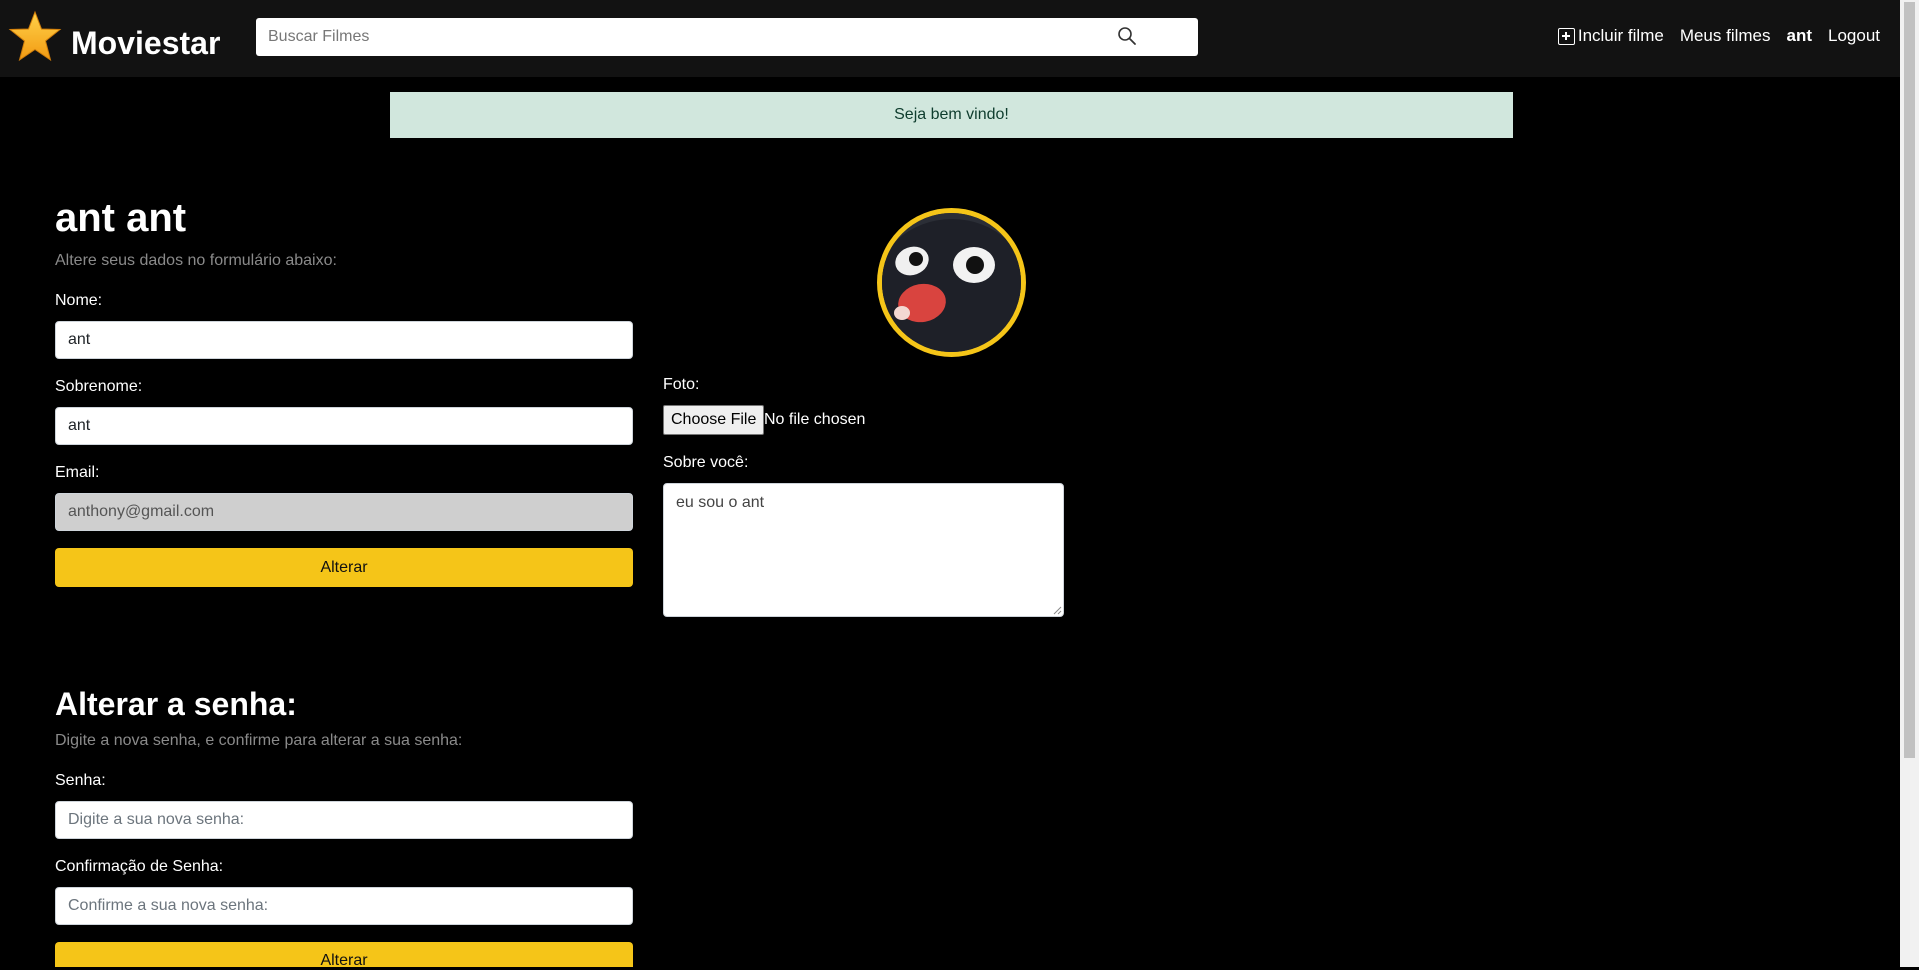  What do you see at coordinates (35, 36) in the screenshot?
I see `star-logo-icon` at bounding box center [35, 36].